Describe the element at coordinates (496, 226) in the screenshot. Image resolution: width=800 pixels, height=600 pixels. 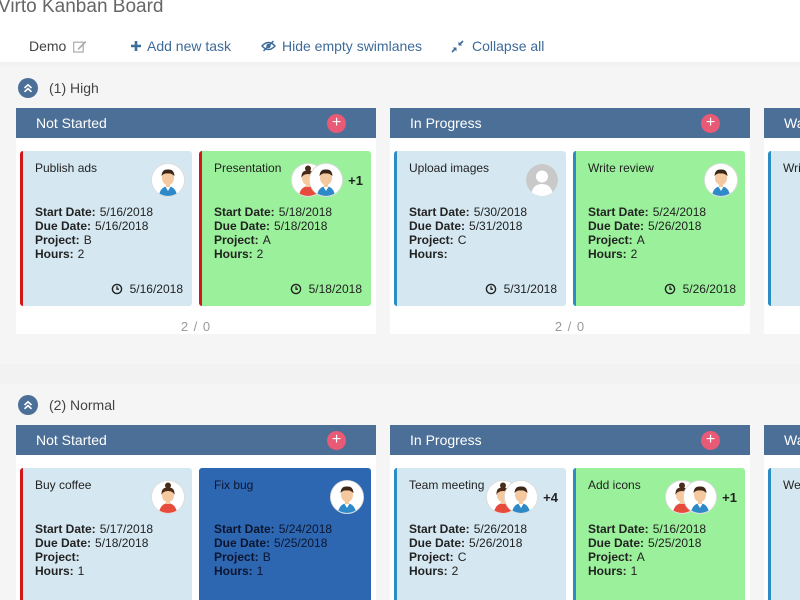
I see `due-date: 5/31/2018` at that location.